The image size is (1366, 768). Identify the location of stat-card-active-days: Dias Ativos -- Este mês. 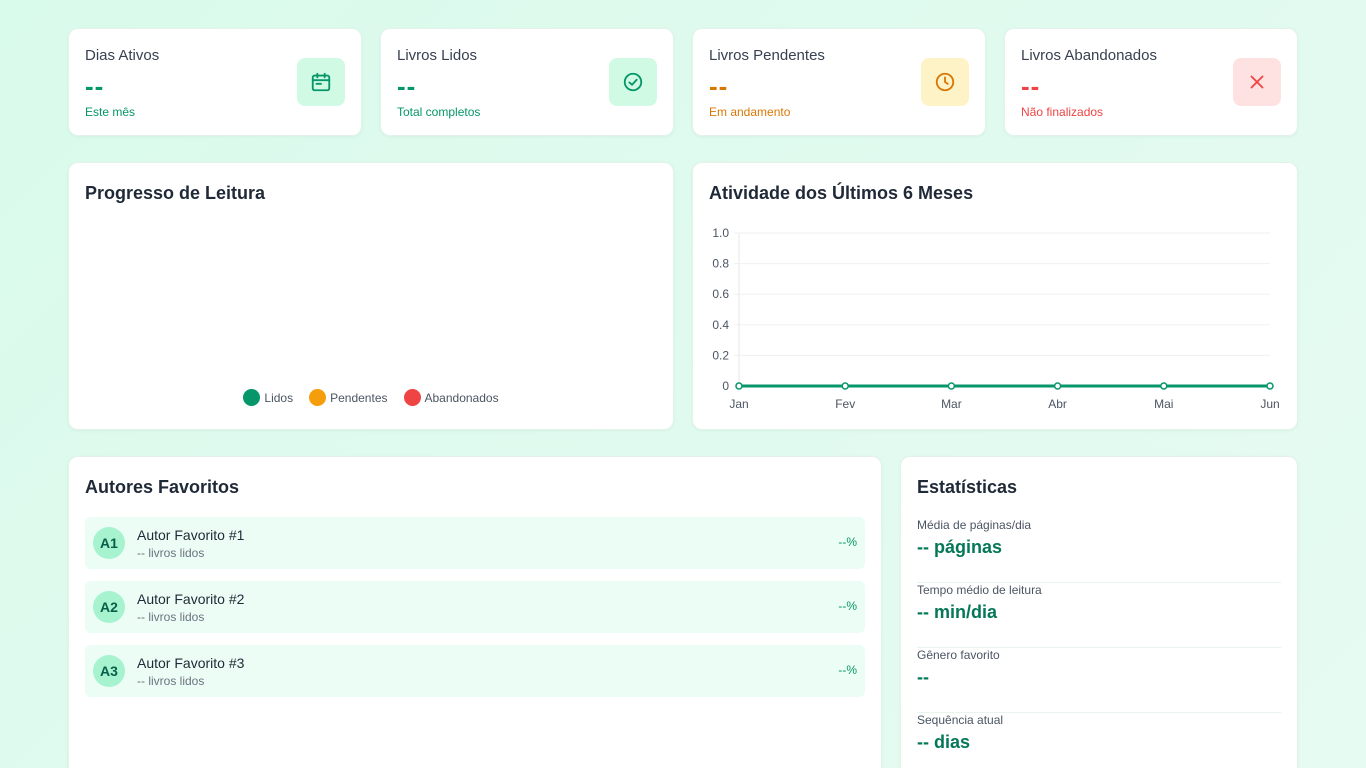
(215, 82).